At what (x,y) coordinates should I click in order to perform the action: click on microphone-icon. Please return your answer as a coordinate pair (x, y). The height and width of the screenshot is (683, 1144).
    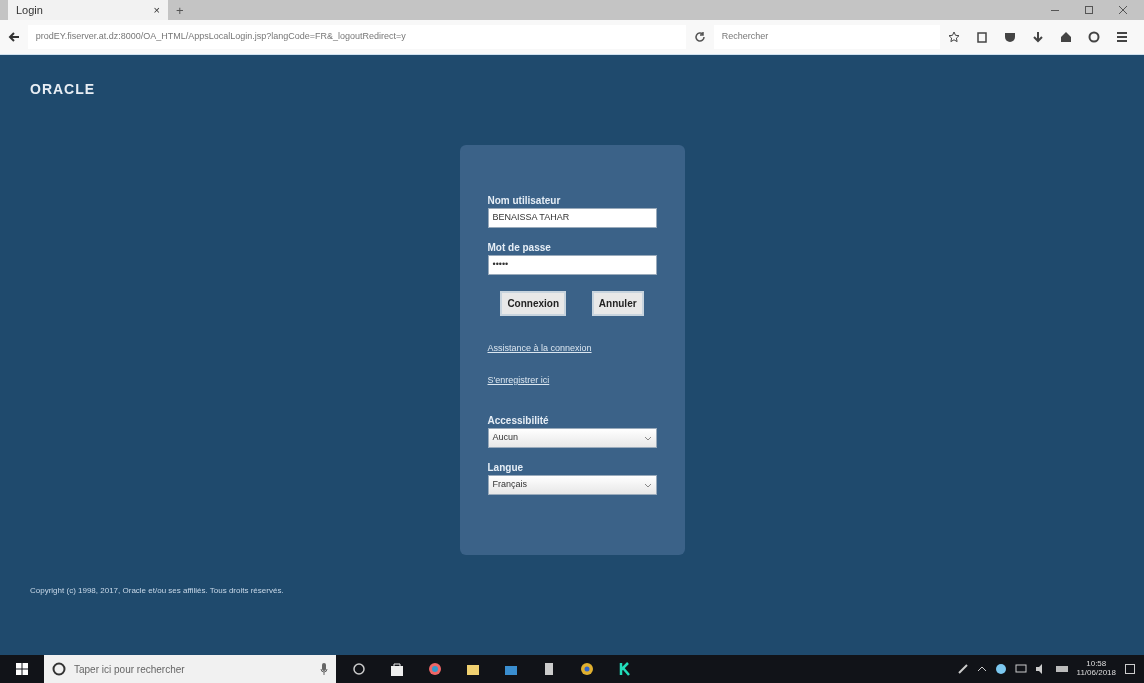
    Looking at the image, I should click on (324, 669).